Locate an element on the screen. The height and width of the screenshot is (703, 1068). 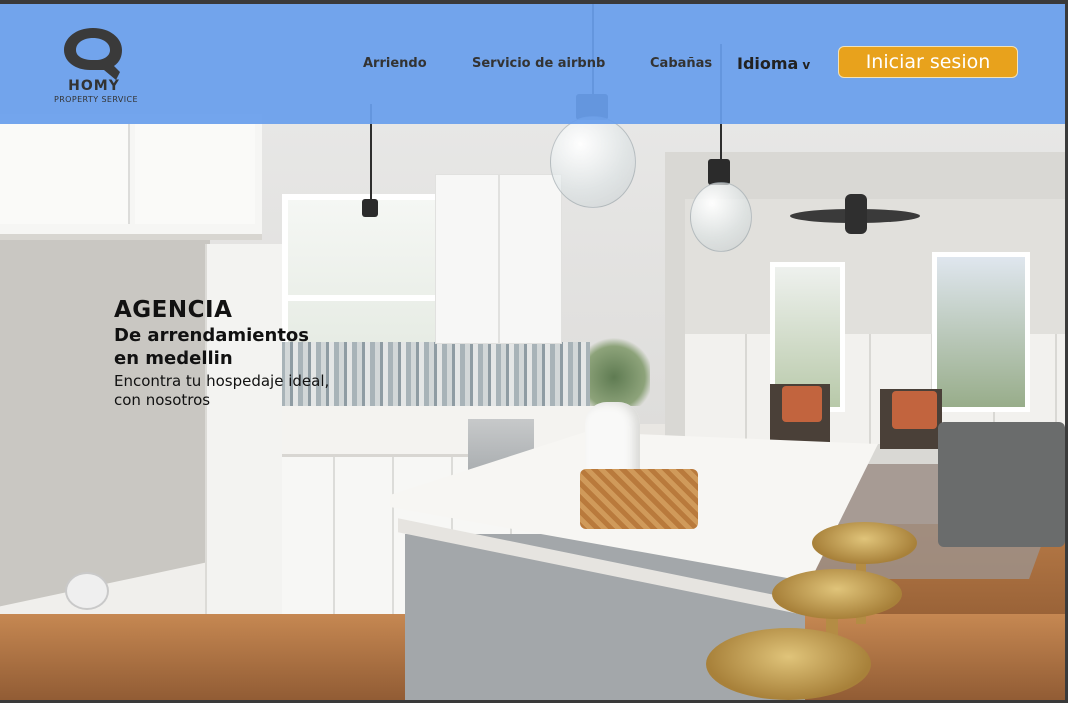
plant is located at coordinates (620, 370).